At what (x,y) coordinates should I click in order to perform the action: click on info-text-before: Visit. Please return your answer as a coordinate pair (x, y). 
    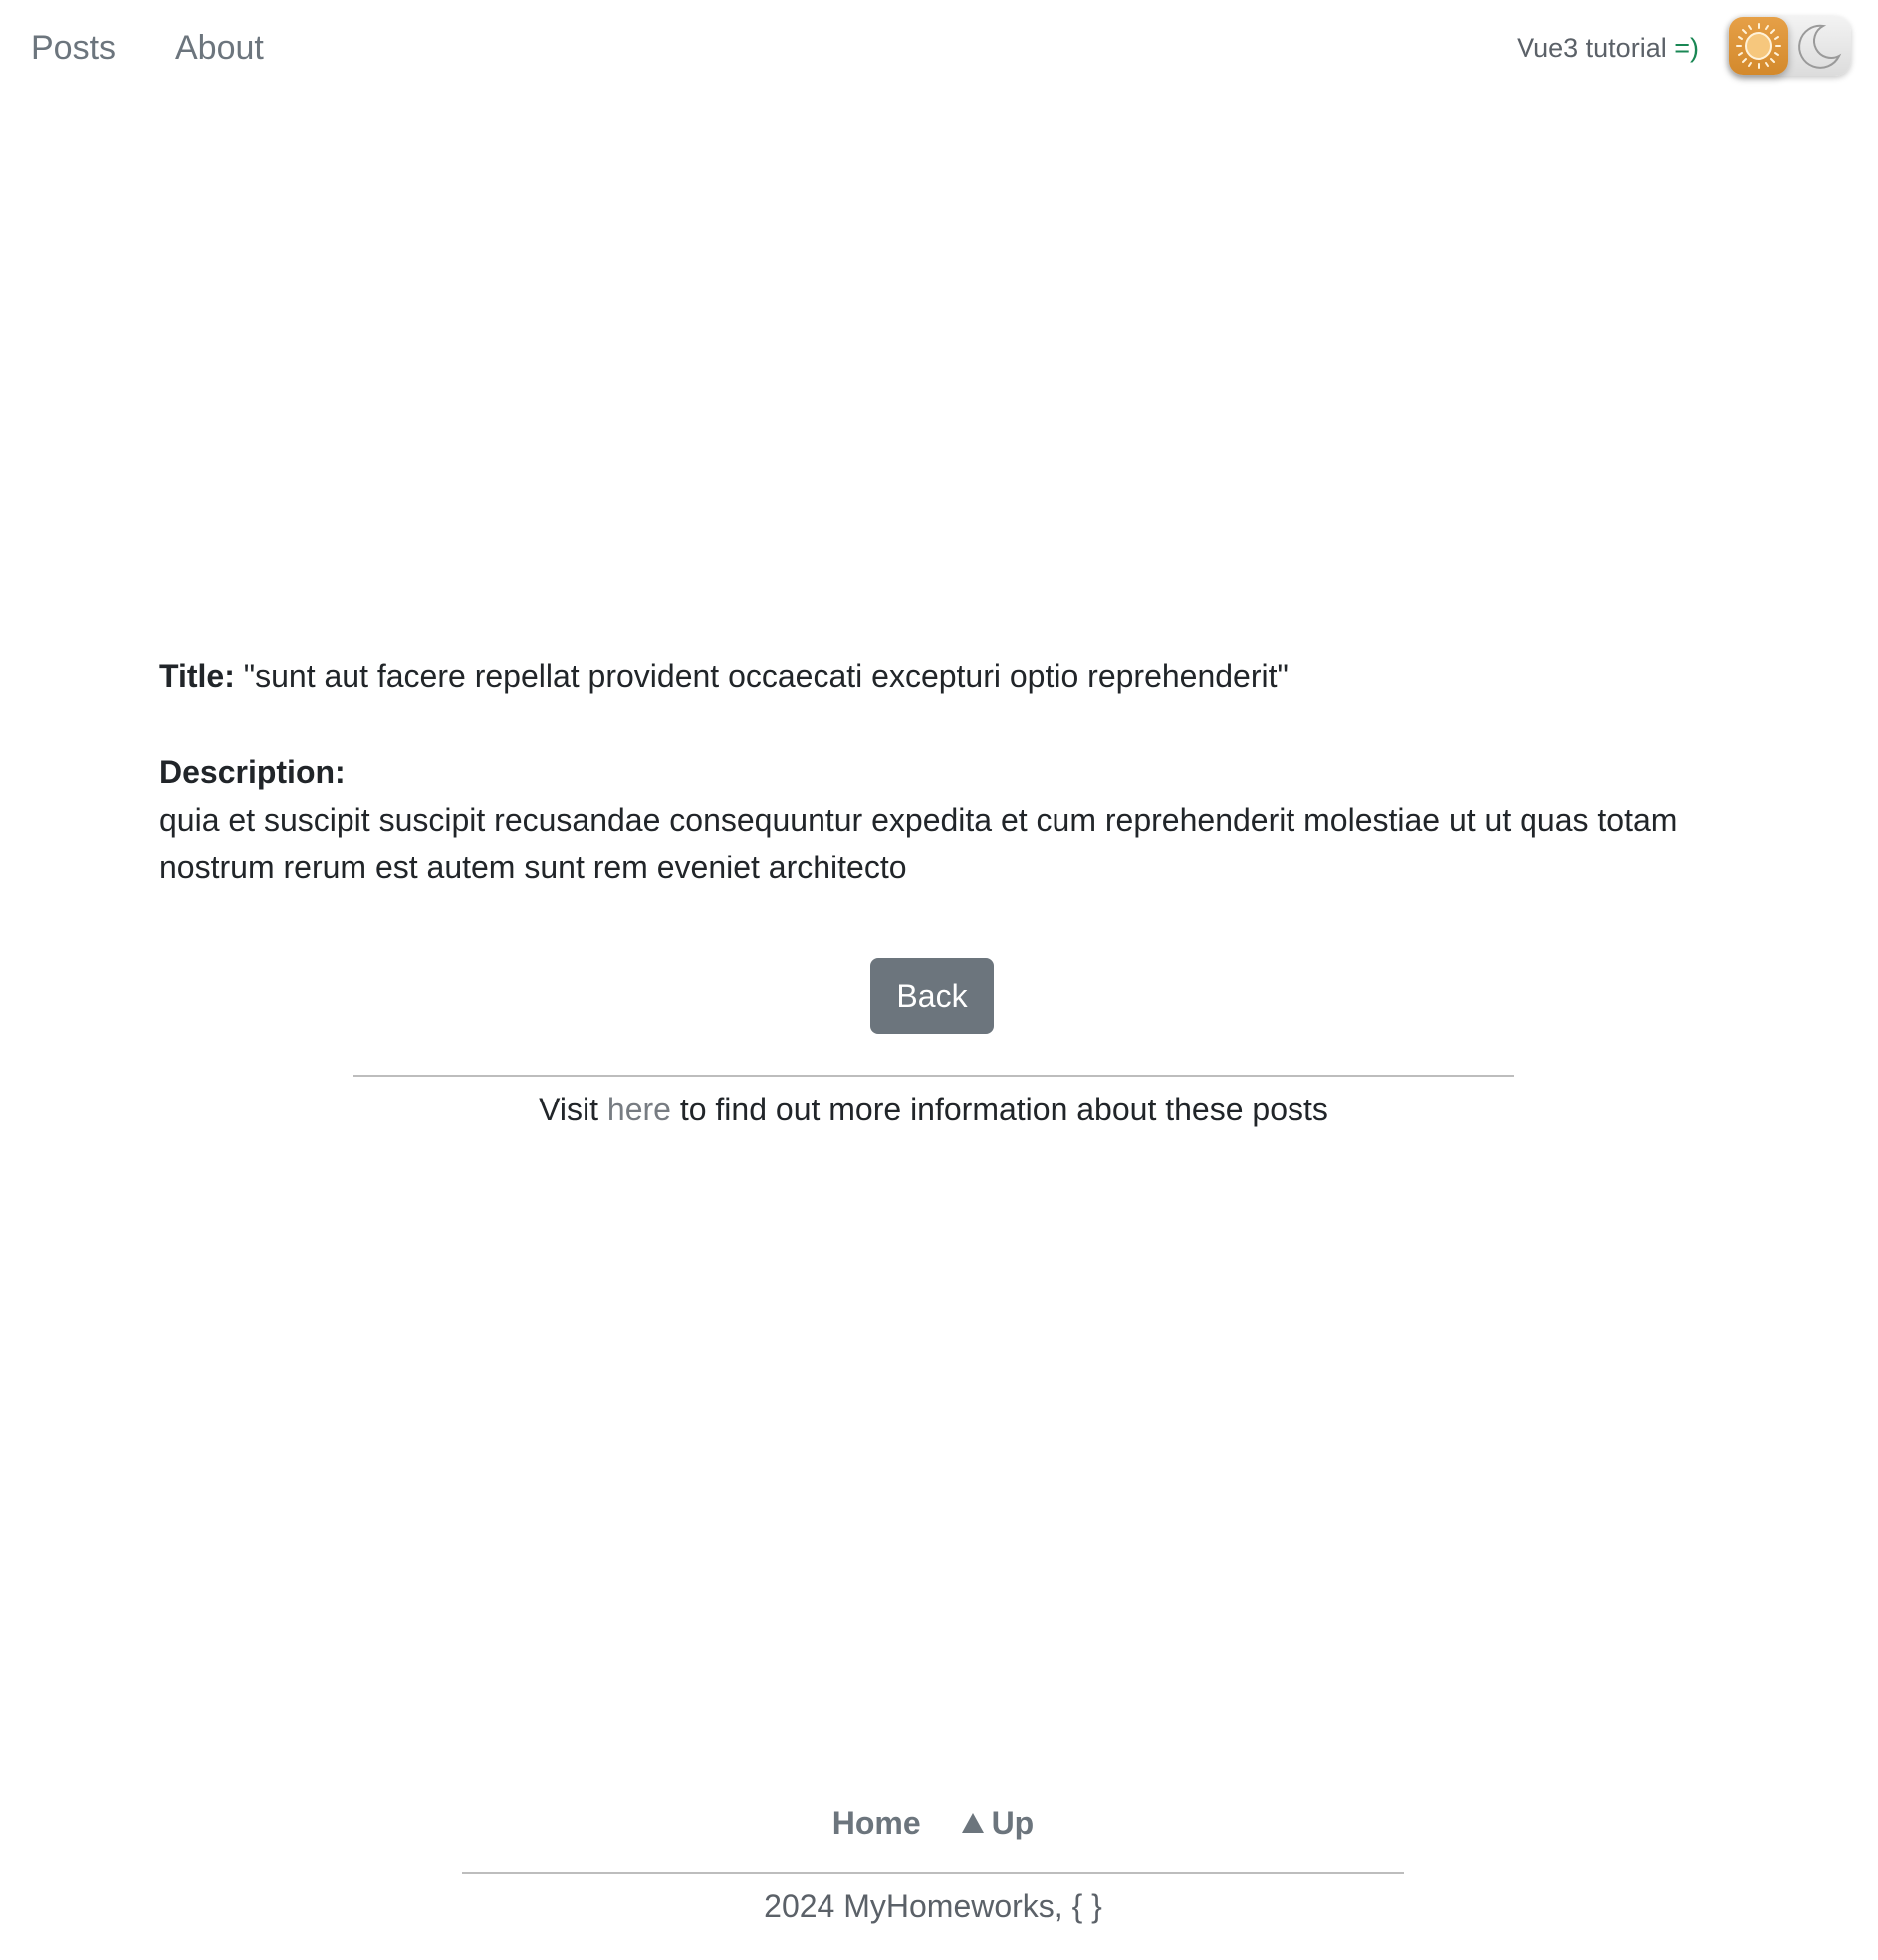
    Looking at the image, I should click on (568, 1109).